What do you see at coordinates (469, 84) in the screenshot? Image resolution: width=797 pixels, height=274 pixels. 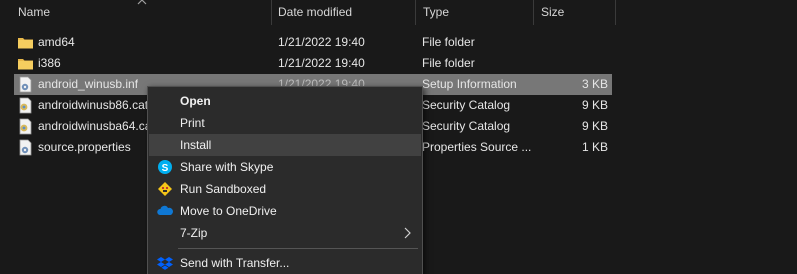 I see `file-type: Setup Information` at bounding box center [469, 84].